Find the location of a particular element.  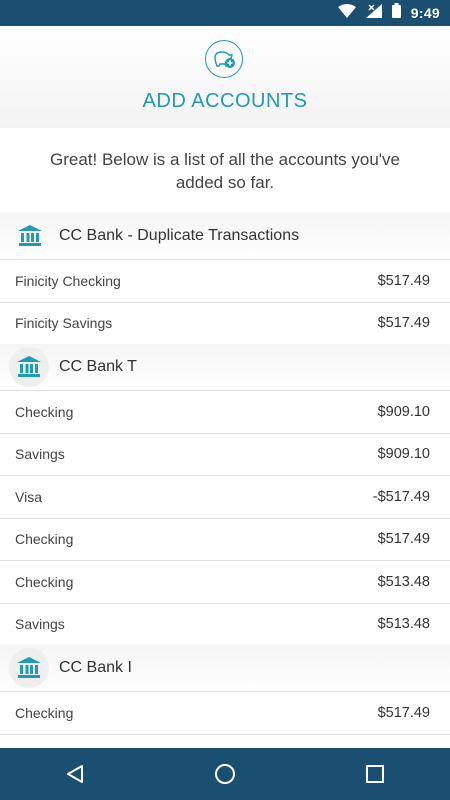

bank-header: CC Bank T is located at coordinates (225, 367).